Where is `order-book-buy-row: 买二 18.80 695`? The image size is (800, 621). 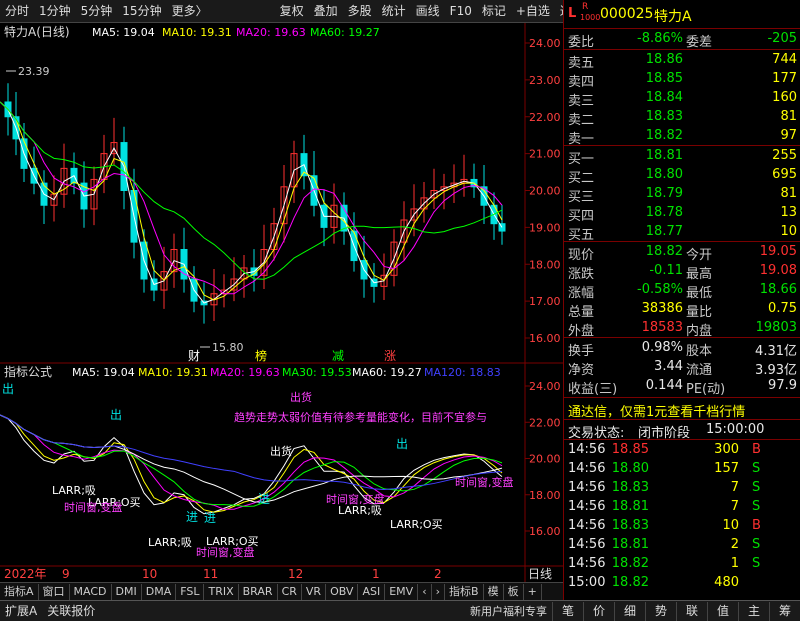
order-book-buy-row: 买二 18.80 695 is located at coordinates (682, 176).